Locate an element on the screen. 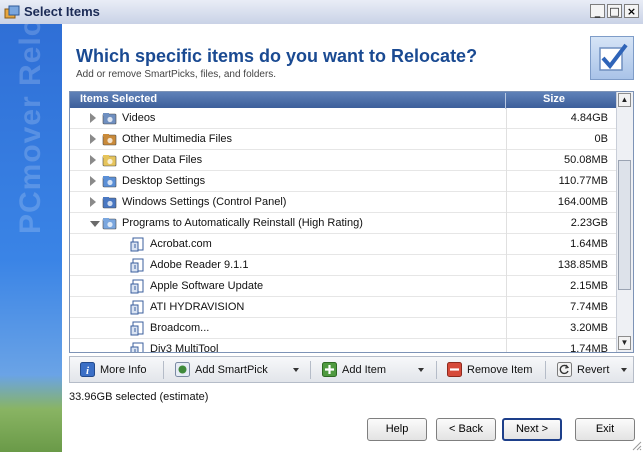 The width and height of the screenshot is (643, 452). item-size: 110.77MB is located at coordinates (583, 181).